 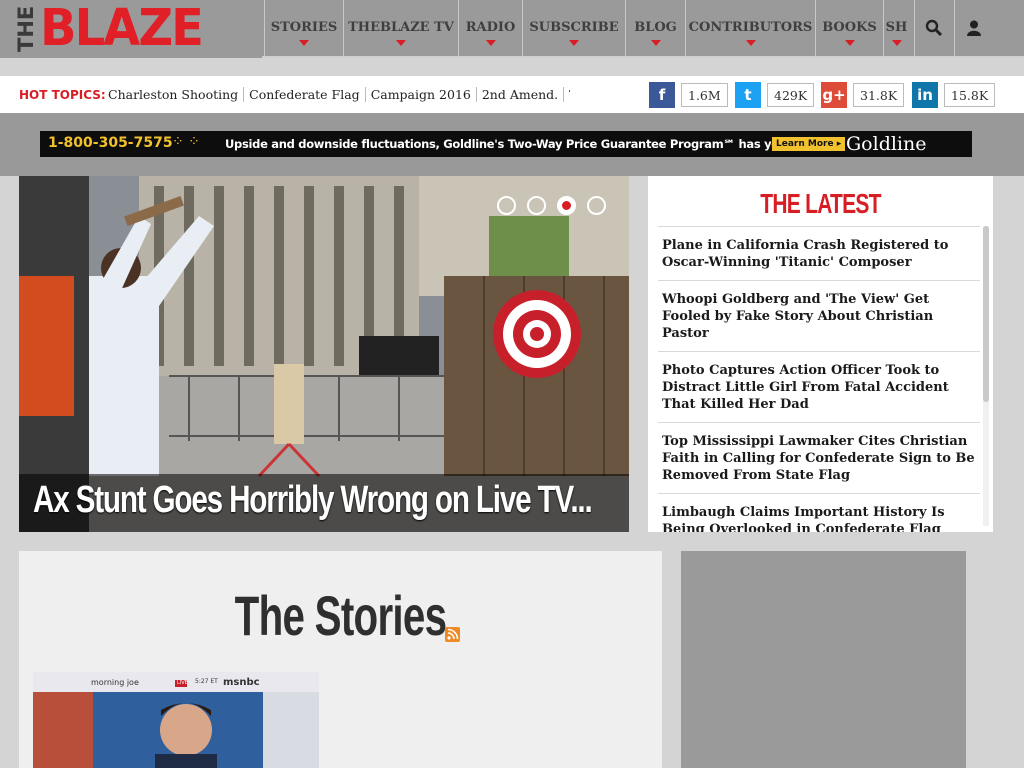 I want to click on social-google-plus: g+ 31.8K, so click(x=863, y=95).